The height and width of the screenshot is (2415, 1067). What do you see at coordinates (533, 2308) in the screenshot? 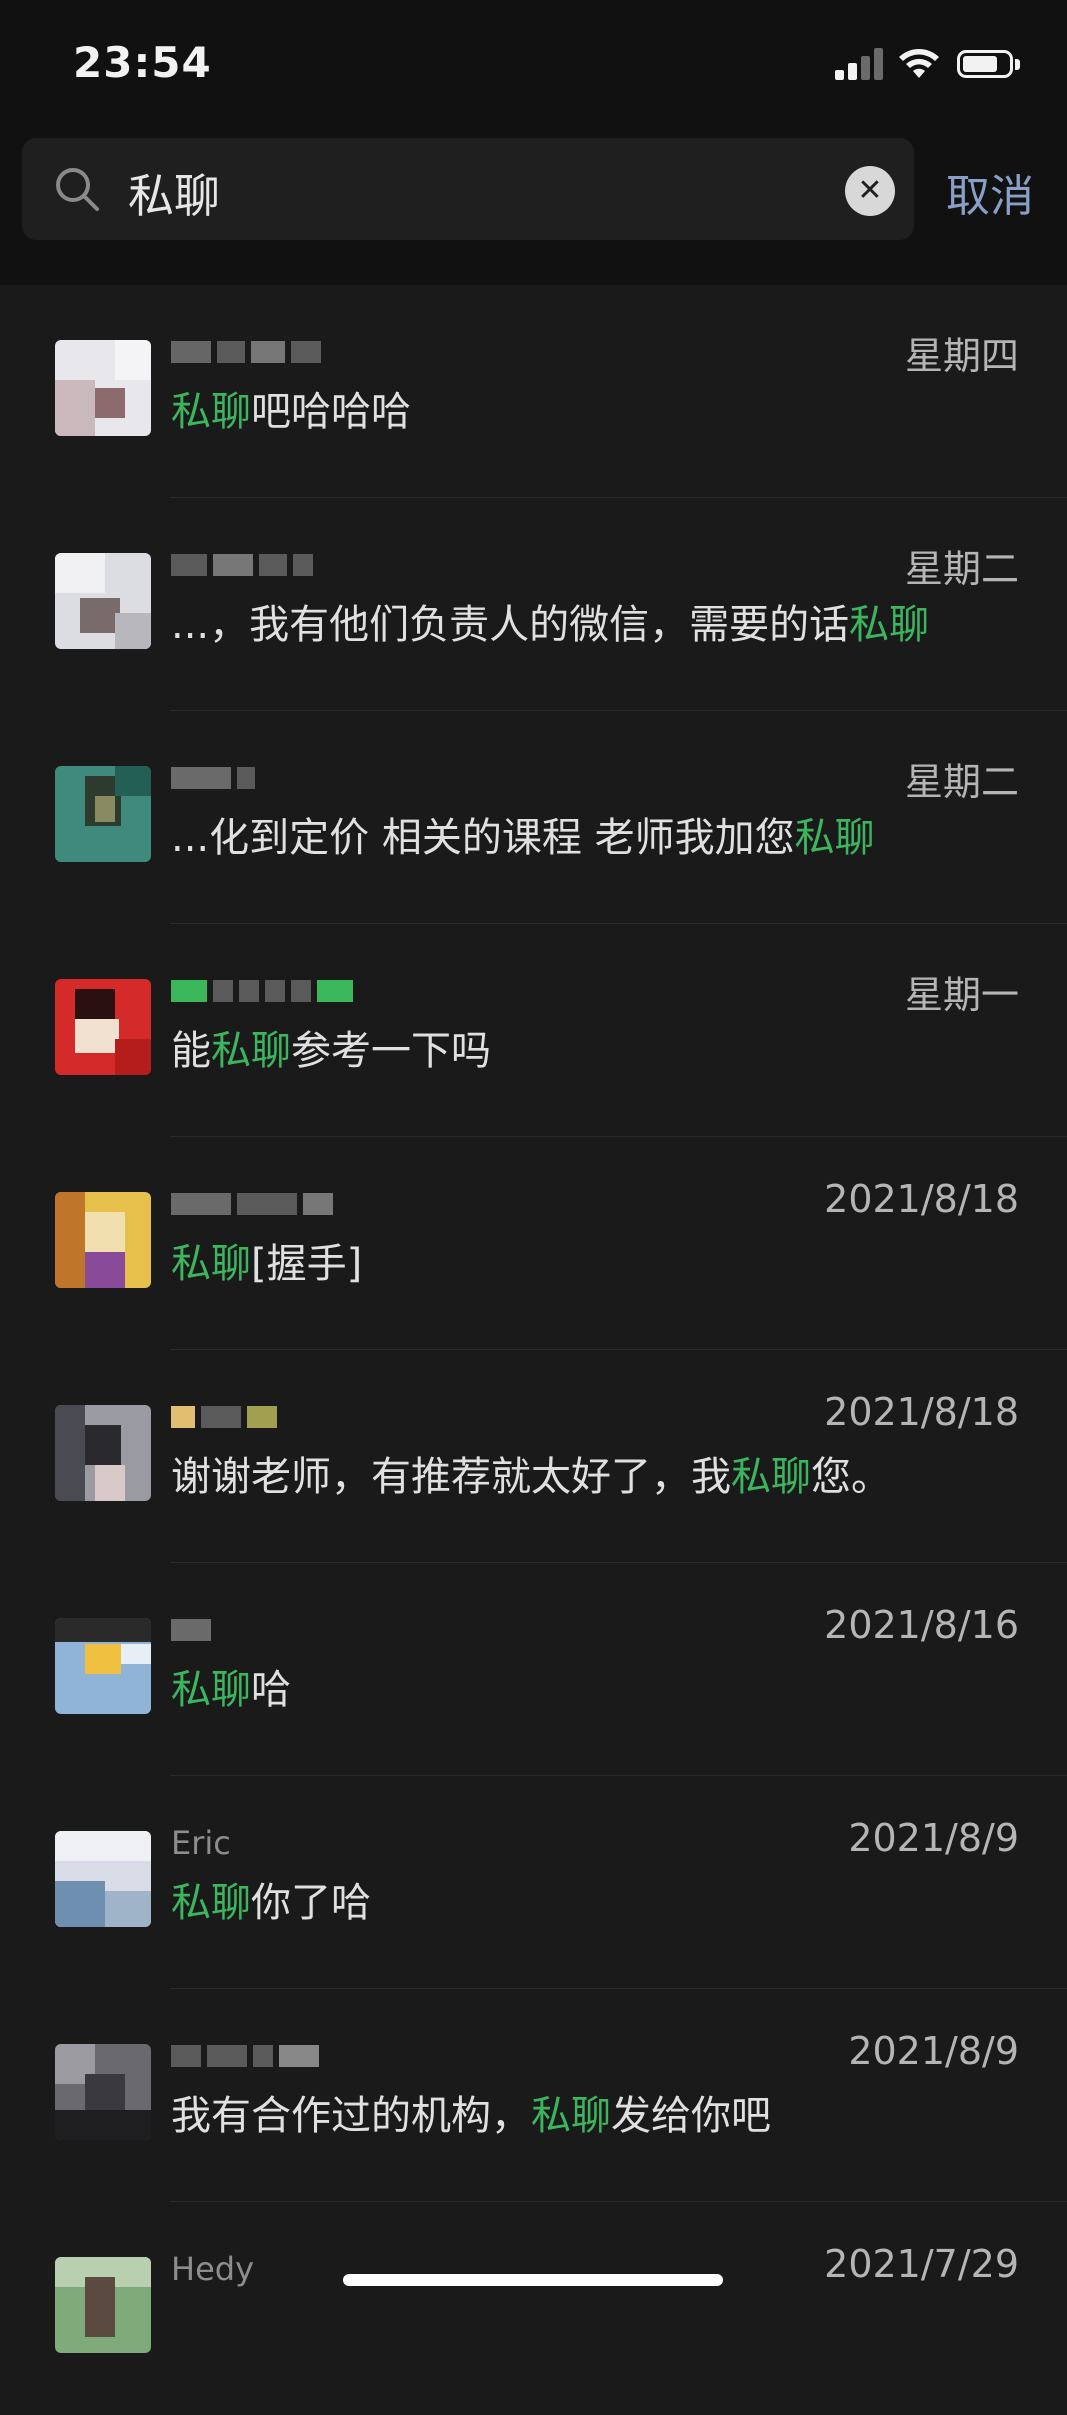
I see `list-item: Hedy 2021/7/29` at bounding box center [533, 2308].